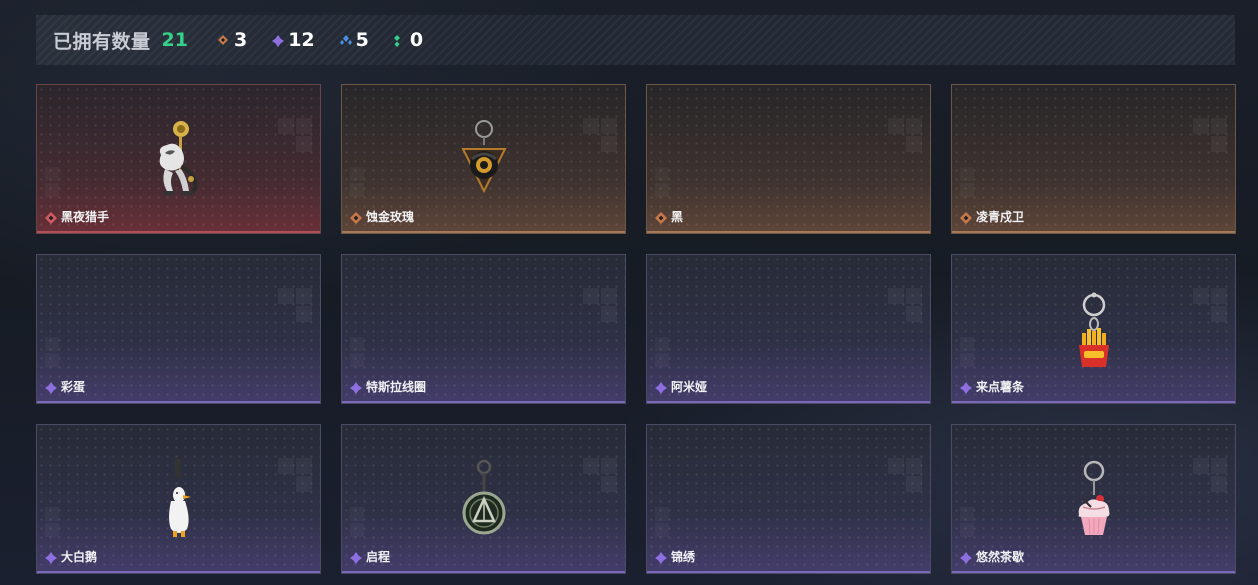  I want to click on charm-card-departure: 启程, so click(483, 499).